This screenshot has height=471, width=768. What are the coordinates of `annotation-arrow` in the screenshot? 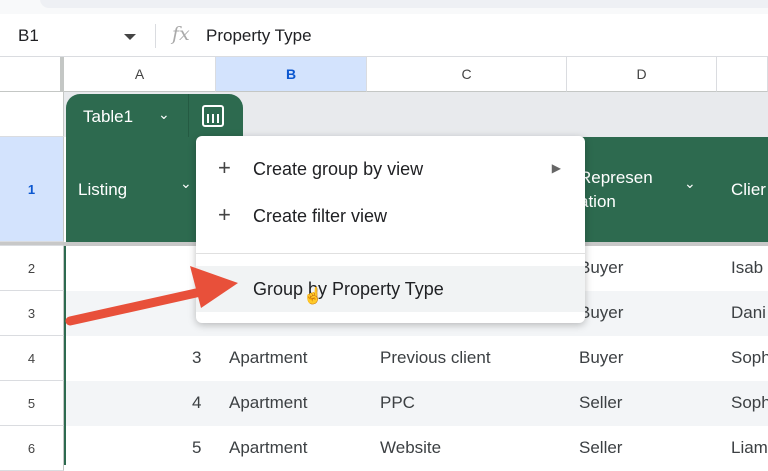 It's located at (151, 296).